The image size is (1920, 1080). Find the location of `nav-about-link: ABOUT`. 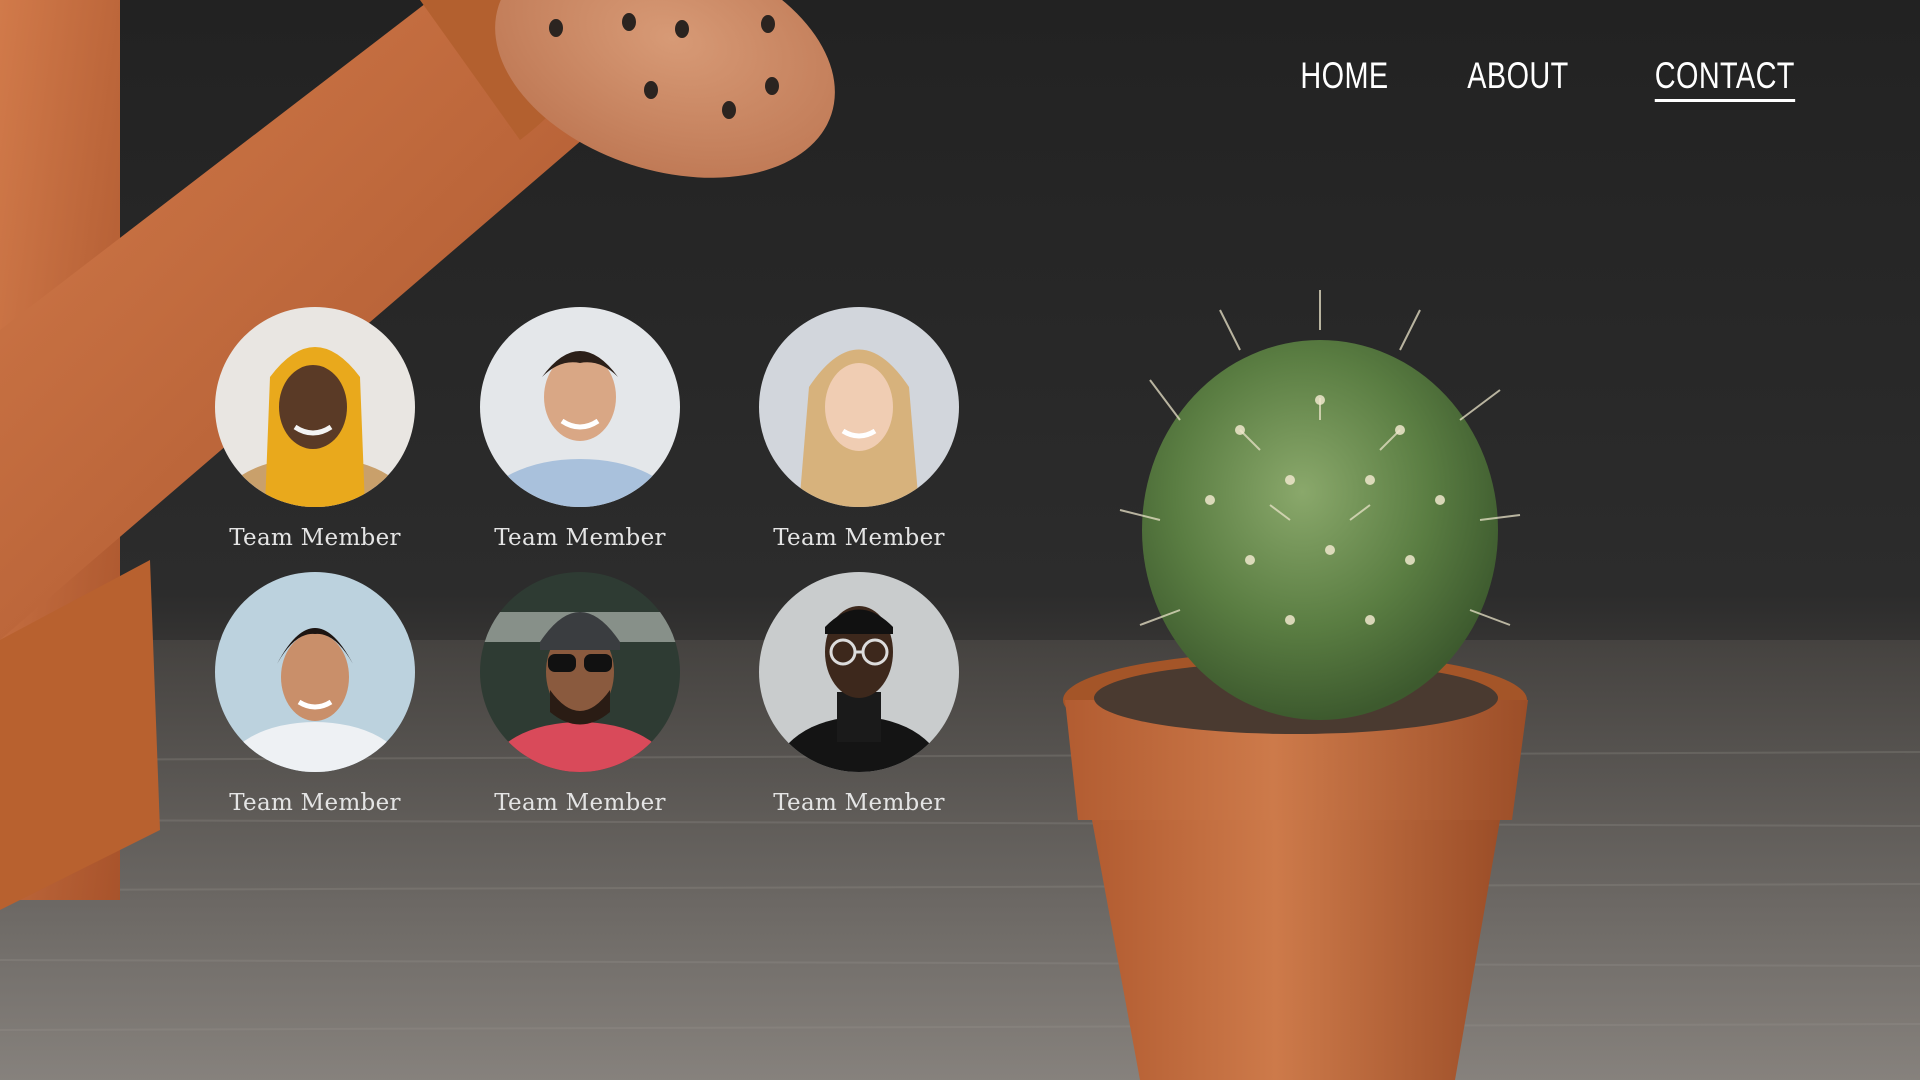

nav-about-link: ABOUT is located at coordinates (1518, 76).